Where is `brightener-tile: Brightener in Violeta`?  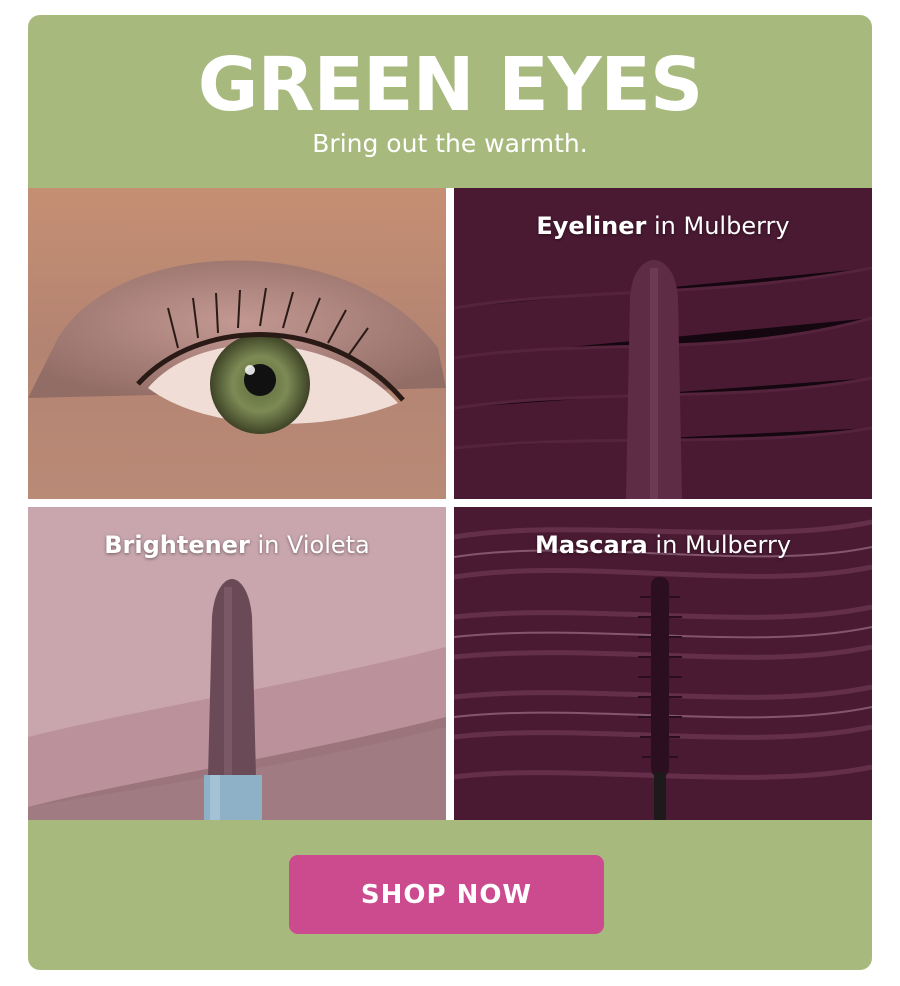 brightener-tile: Brightener in Violeta is located at coordinates (237, 663).